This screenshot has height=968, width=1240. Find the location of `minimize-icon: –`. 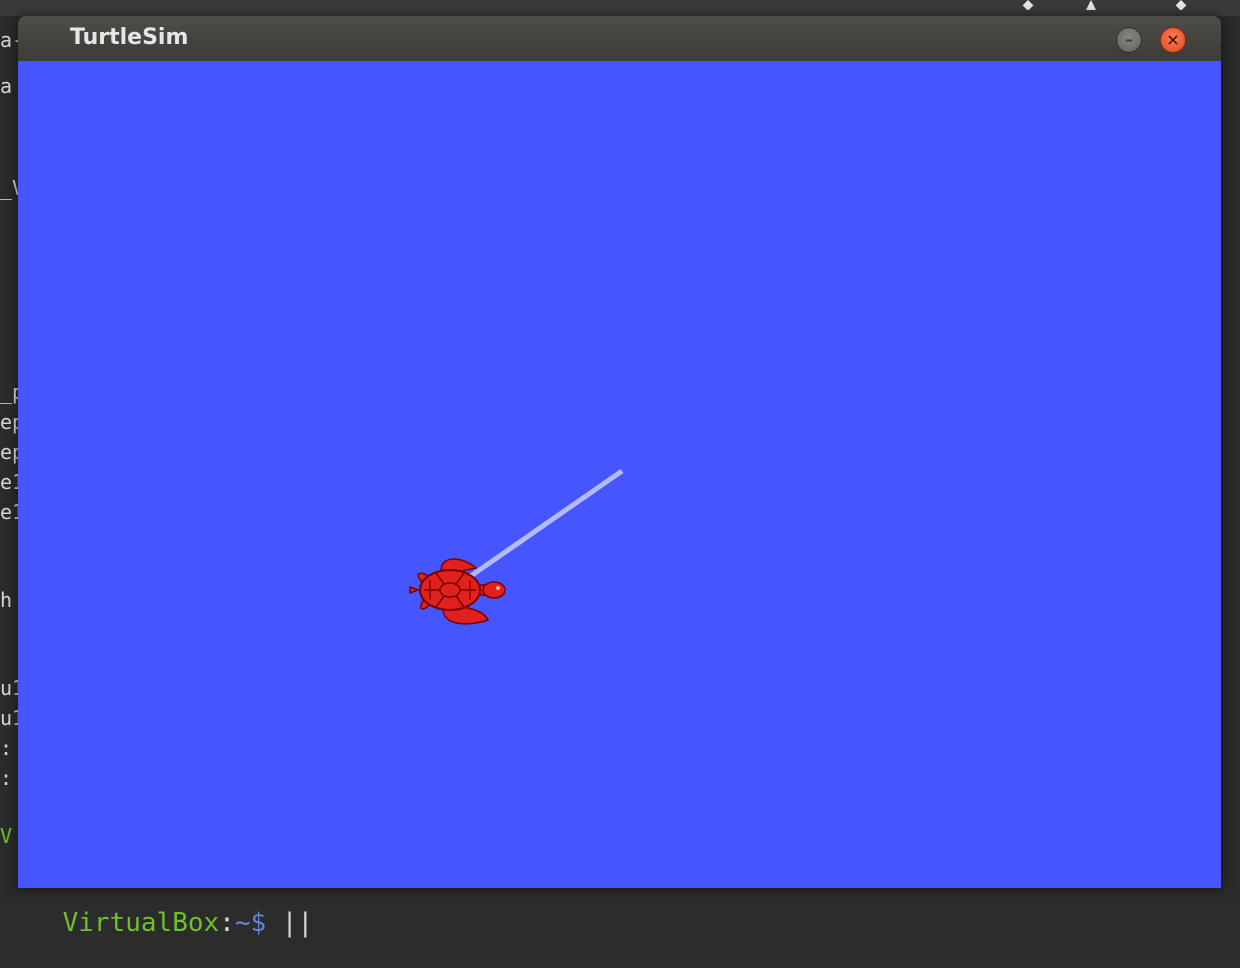

minimize-icon: – is located at coordinates (1129, 39).